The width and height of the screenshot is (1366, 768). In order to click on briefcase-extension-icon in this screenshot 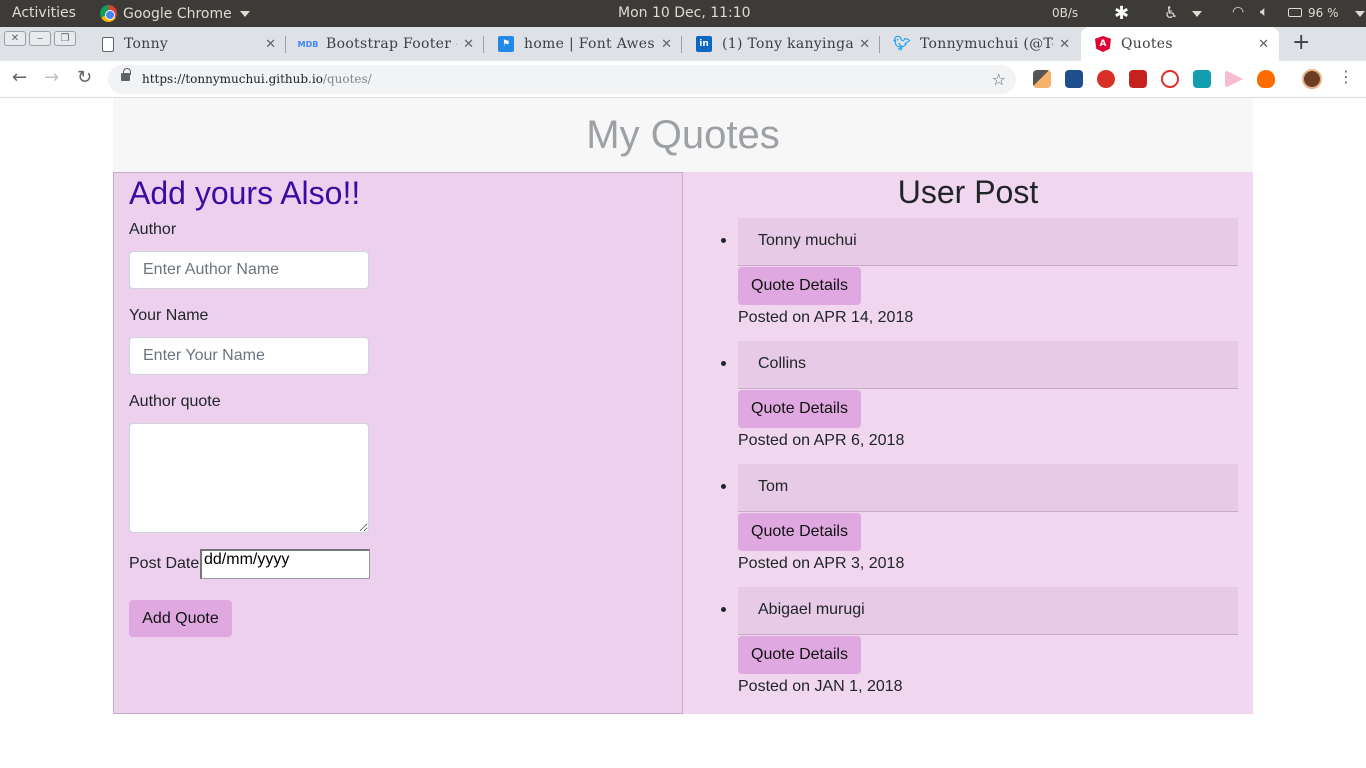, I will do `click(1074, 79)`.